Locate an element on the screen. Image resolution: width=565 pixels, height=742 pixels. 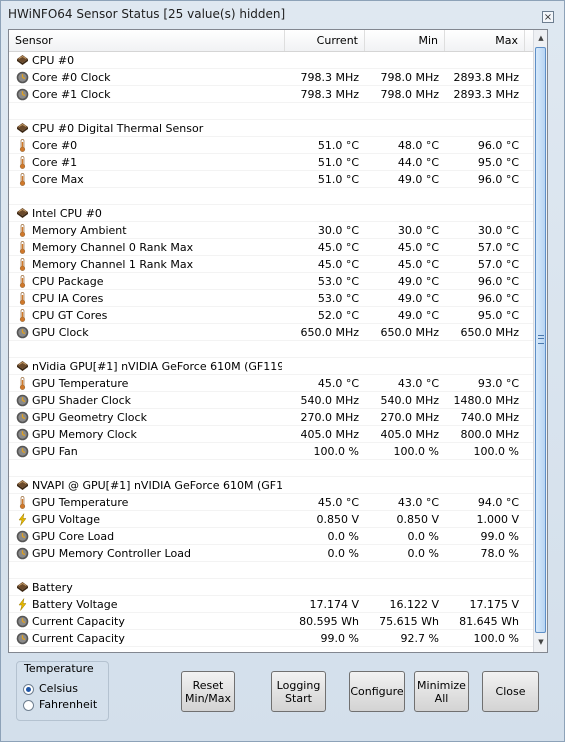
scroll-thumb is located at coordinates (540, 340).